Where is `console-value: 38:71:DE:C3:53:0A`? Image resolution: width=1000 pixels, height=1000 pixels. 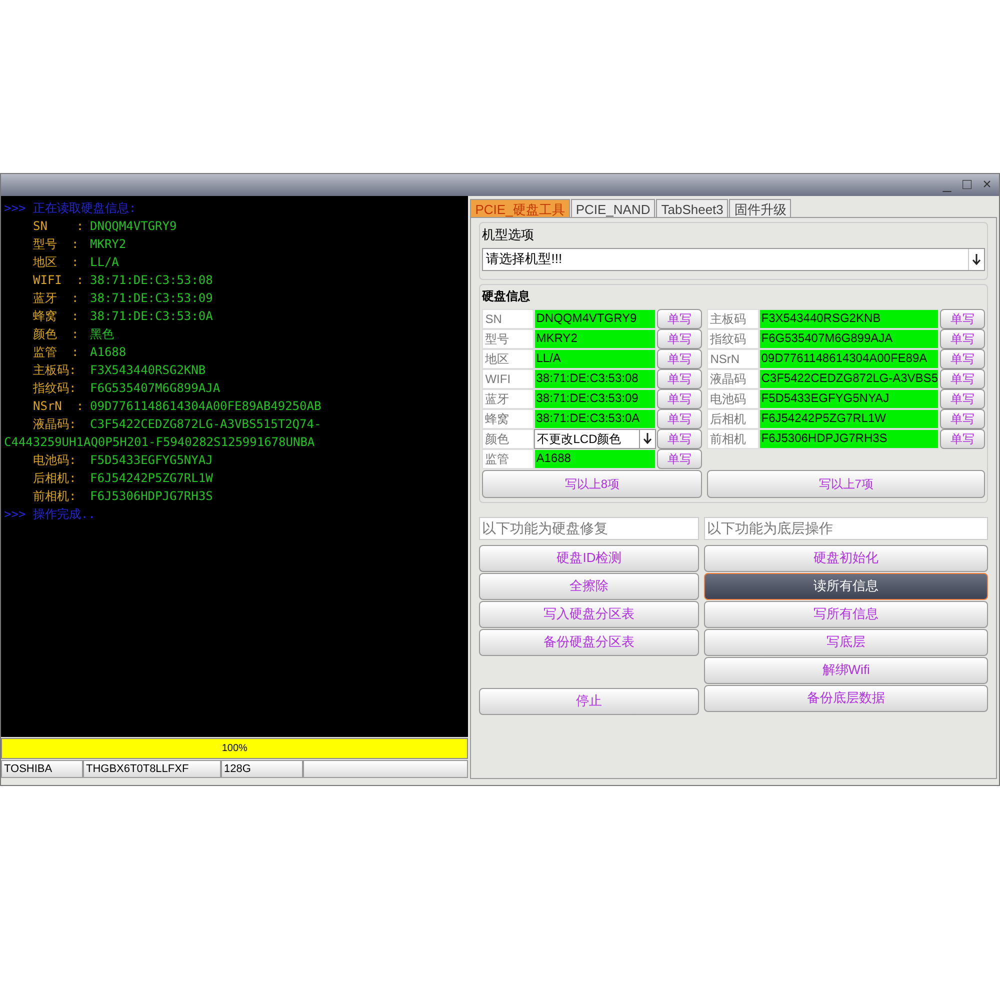
console-value: 38:71:DE:C3:53:0A is located at coordinates (151, 316).